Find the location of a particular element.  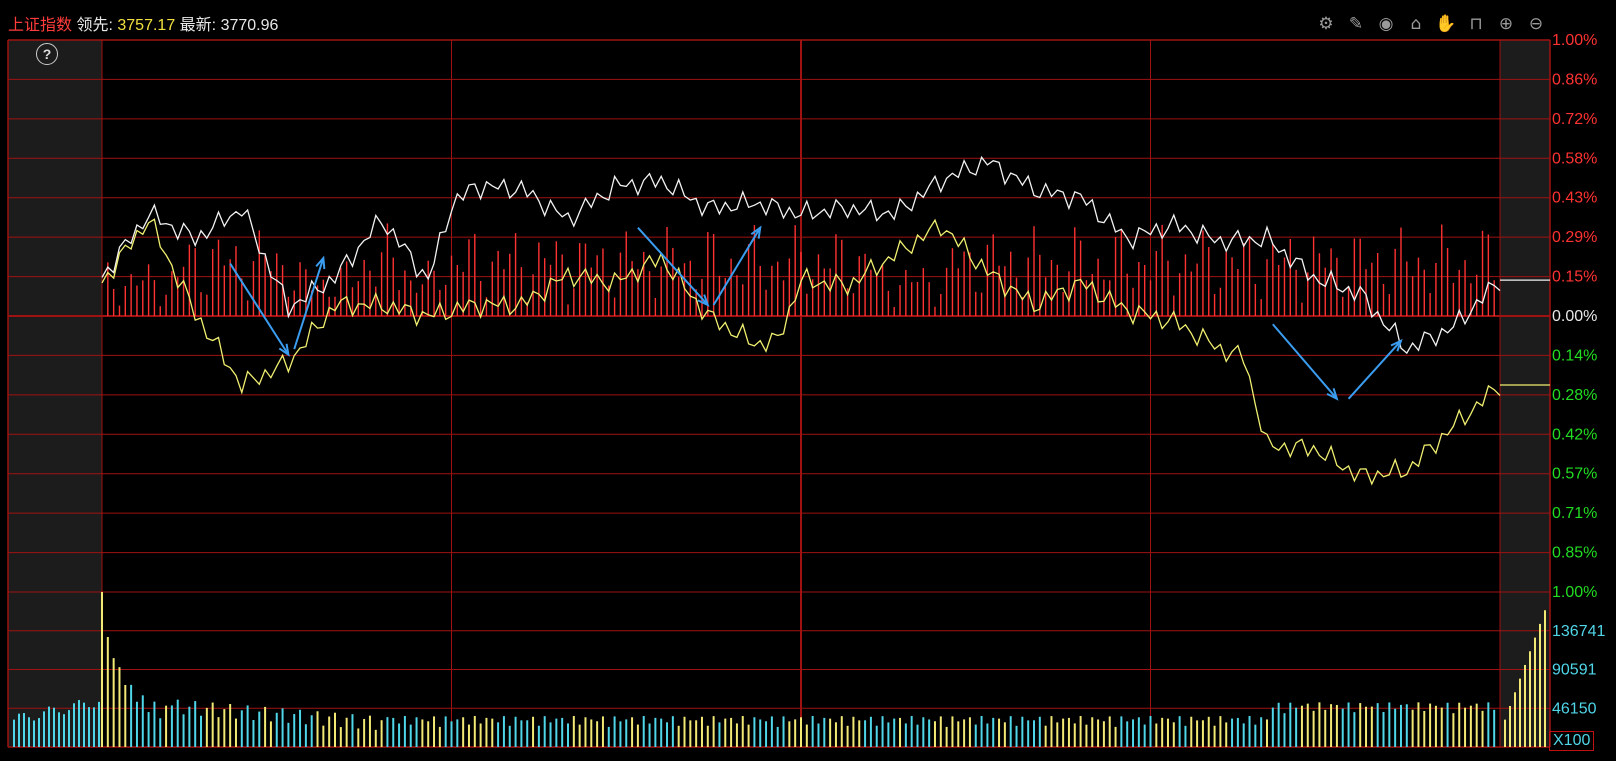

eye-icon: ◉ is located at coordinates (1386, 24).